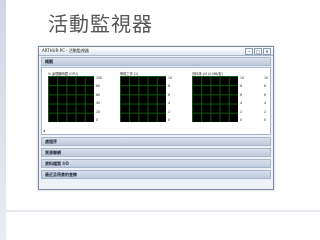 The image size is (320, 240). I want to click on chart-cpu: % 處理器時間 (CPU) 100 80 60 40 20 0, so click(75, 99).